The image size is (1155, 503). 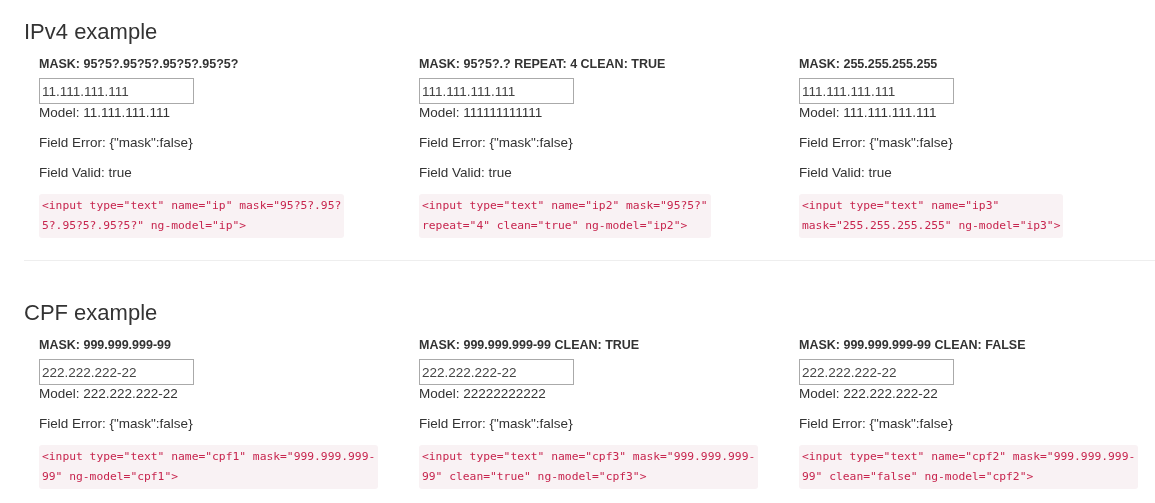 What do you see at coordinates (139, 64) in the screenshot?
I see `mask-label: MASK: 95?5?.95?5?.95?5?.95?5?` at bounding box center [139, 64].